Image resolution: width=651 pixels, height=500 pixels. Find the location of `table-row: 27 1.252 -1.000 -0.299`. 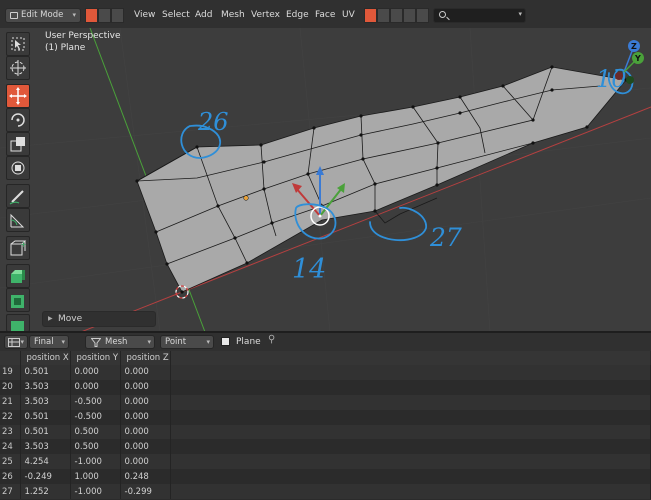

table-row: 27 1.252 -1.000 -0.299 is located at coordinates (325, 492).